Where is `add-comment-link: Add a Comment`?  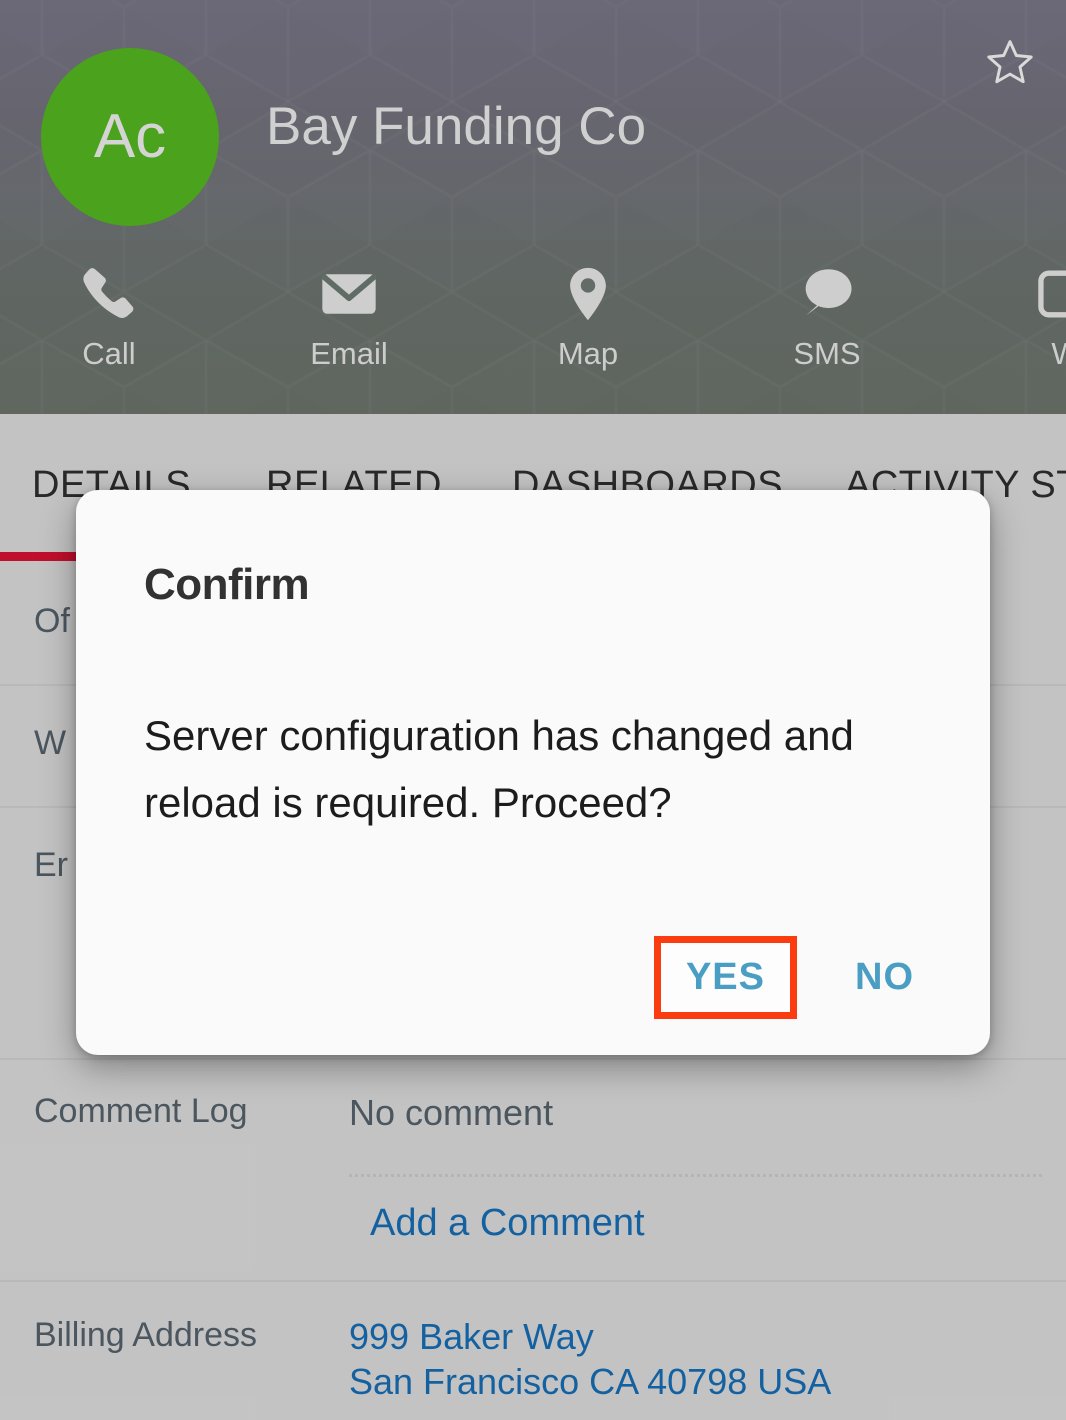
add-comment-link: Add a Comment is located at coordinates (507, 1223).